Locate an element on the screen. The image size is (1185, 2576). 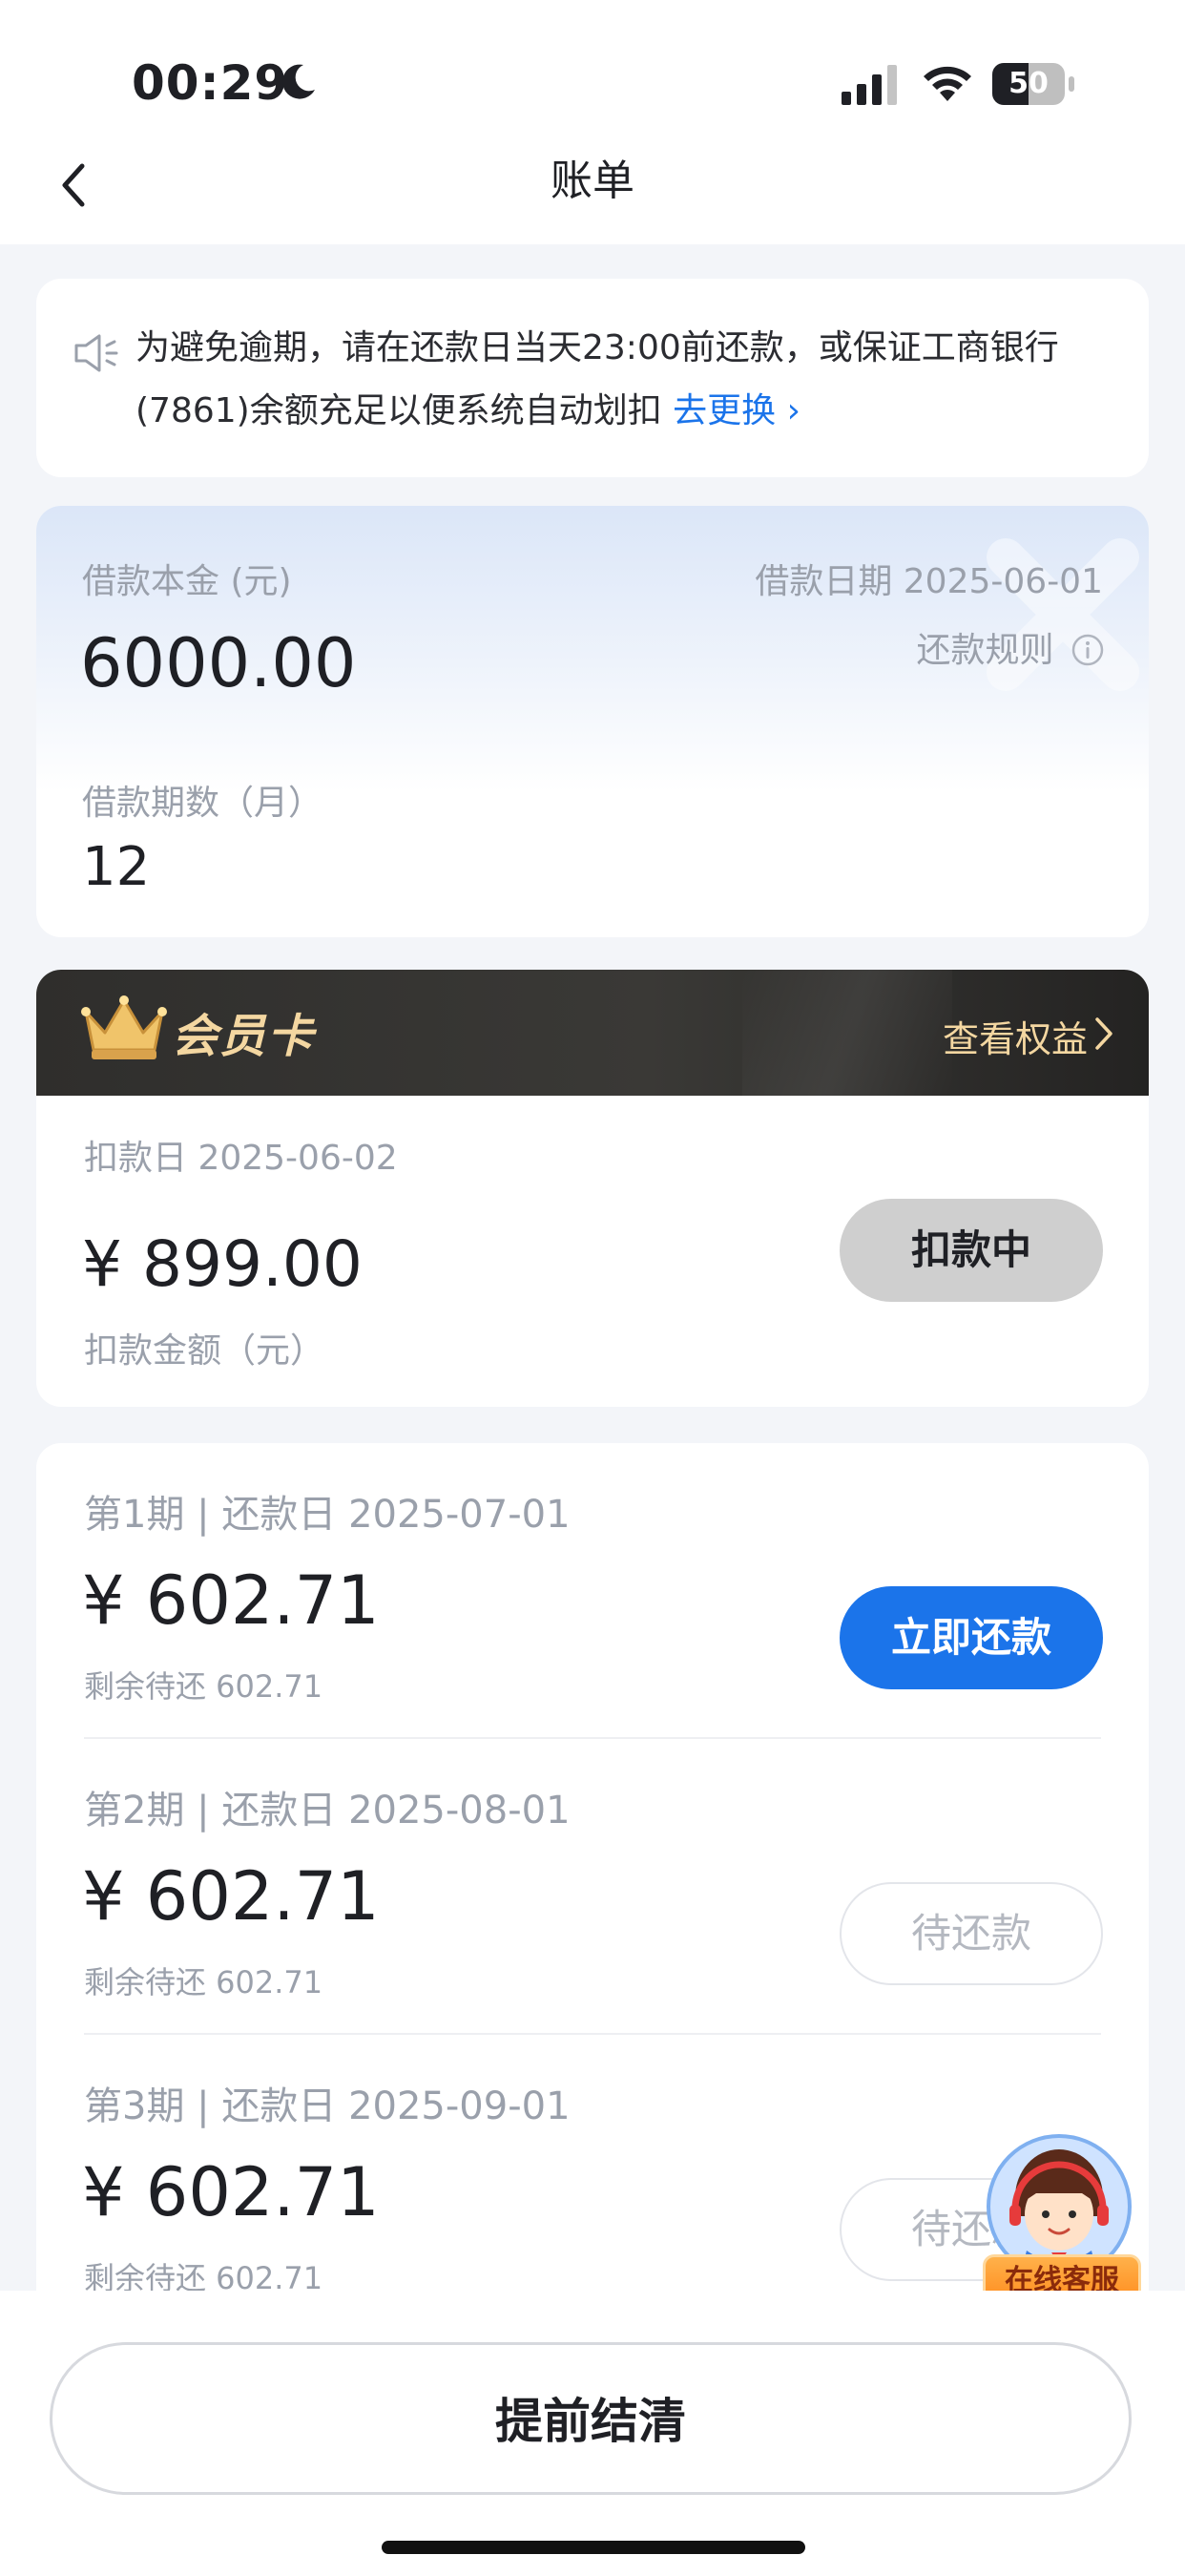
repay-now-button: 立即还款 is located at coordinates (972, 1637).